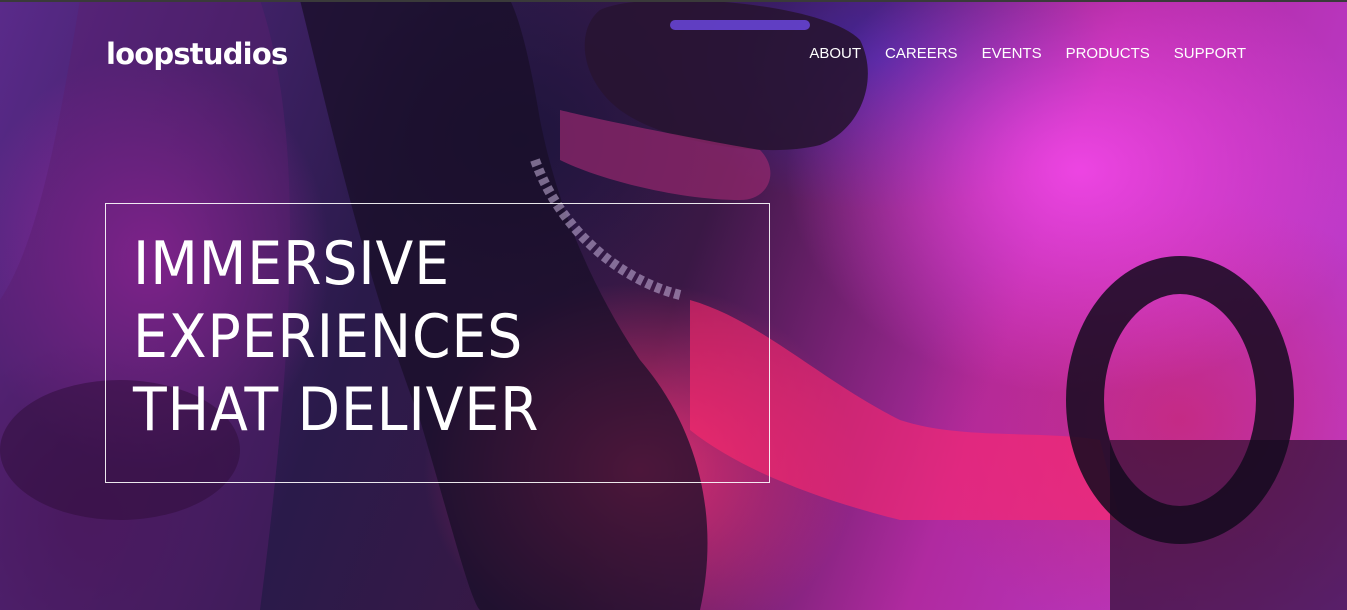 The width and height of the screenshot is (1347, 610). Describe the element at coordinates (1012, 54) in the screenshot. I see `nav-item-events: EVENTS` at that location.